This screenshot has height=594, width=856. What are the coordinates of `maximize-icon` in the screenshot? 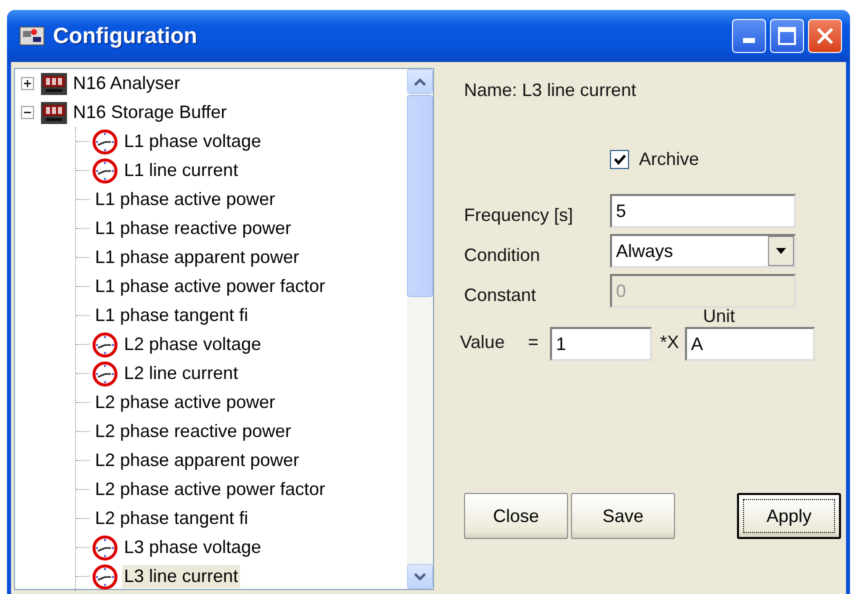 It's located at (787, 36).